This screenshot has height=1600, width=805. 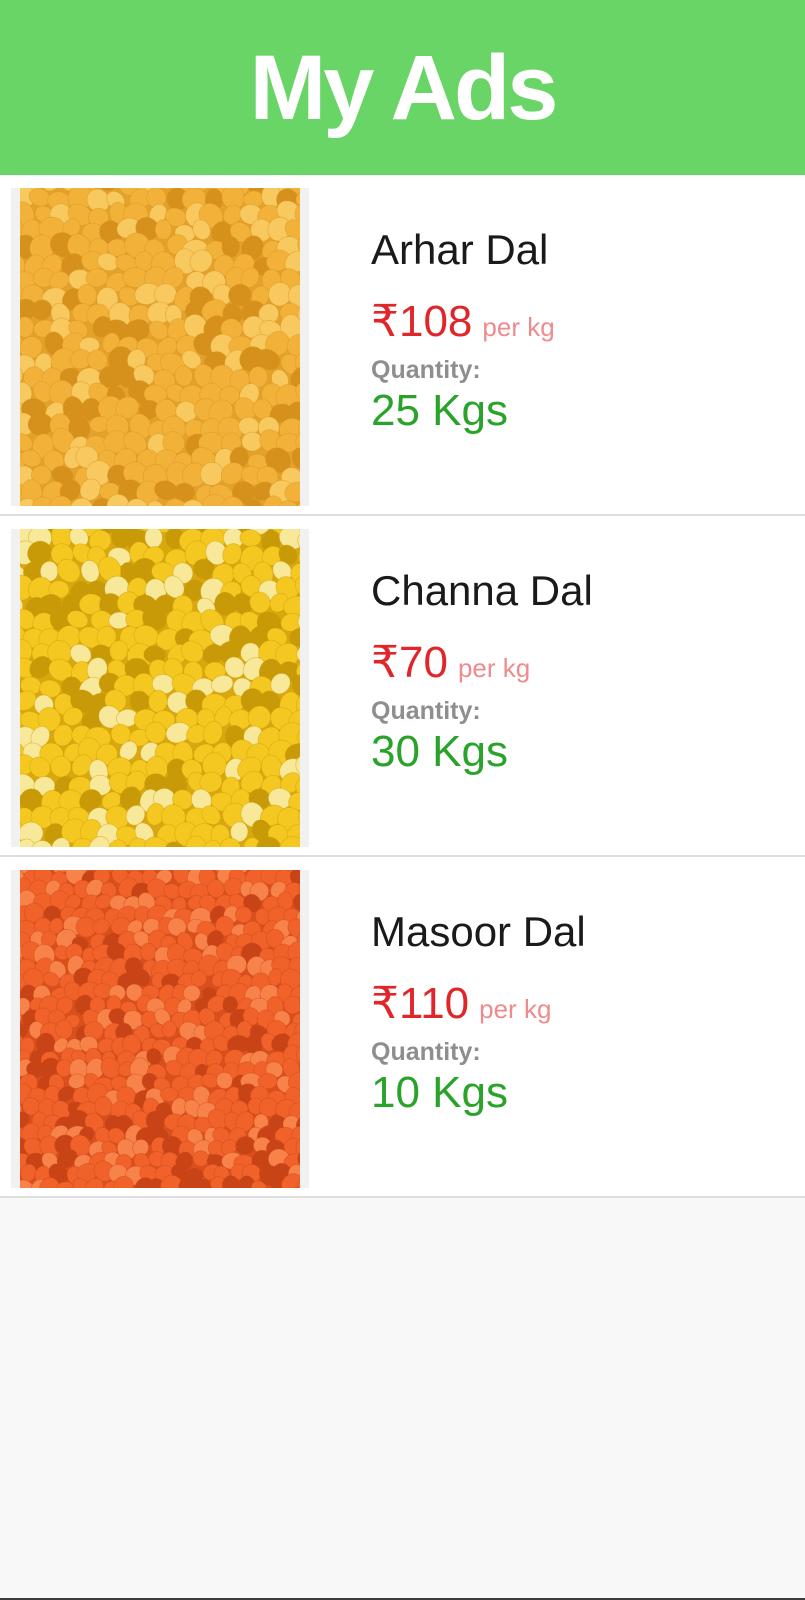 What do you see at coordinates (422, 321) in the screenshot?
I see `ad-price: ₹108` at bounding box center [422, 321].